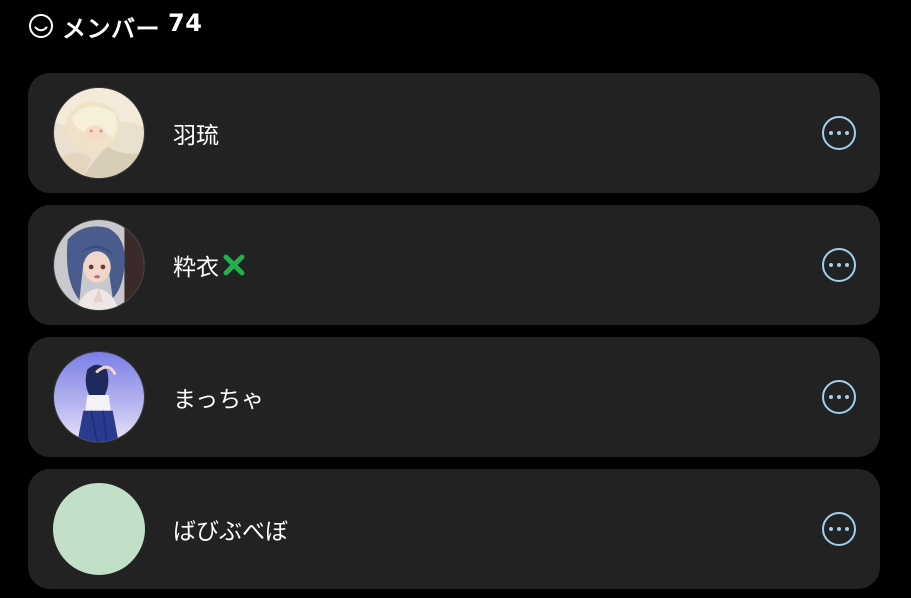 The height and width of the screenshot is (598, 911). I want to click on green-cross-icon, so click(234, 265).